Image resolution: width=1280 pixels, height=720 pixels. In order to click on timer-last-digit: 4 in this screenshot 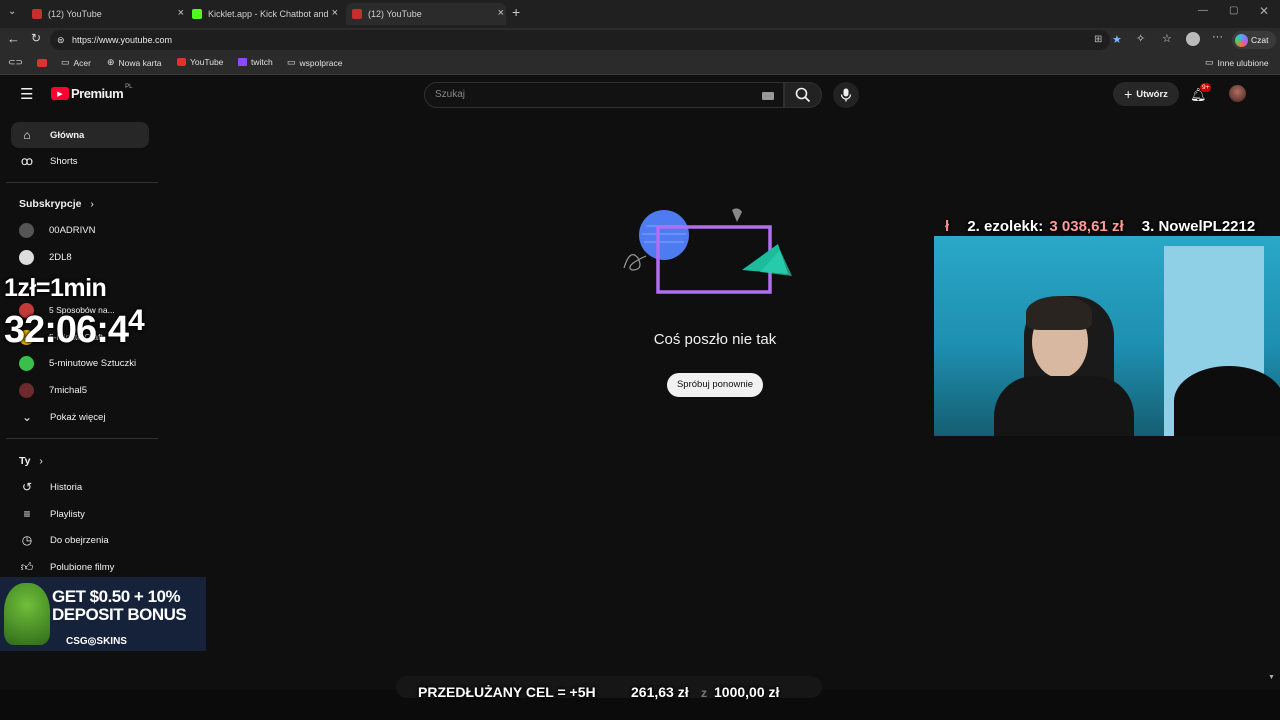, I will do `click(136, 320)`.